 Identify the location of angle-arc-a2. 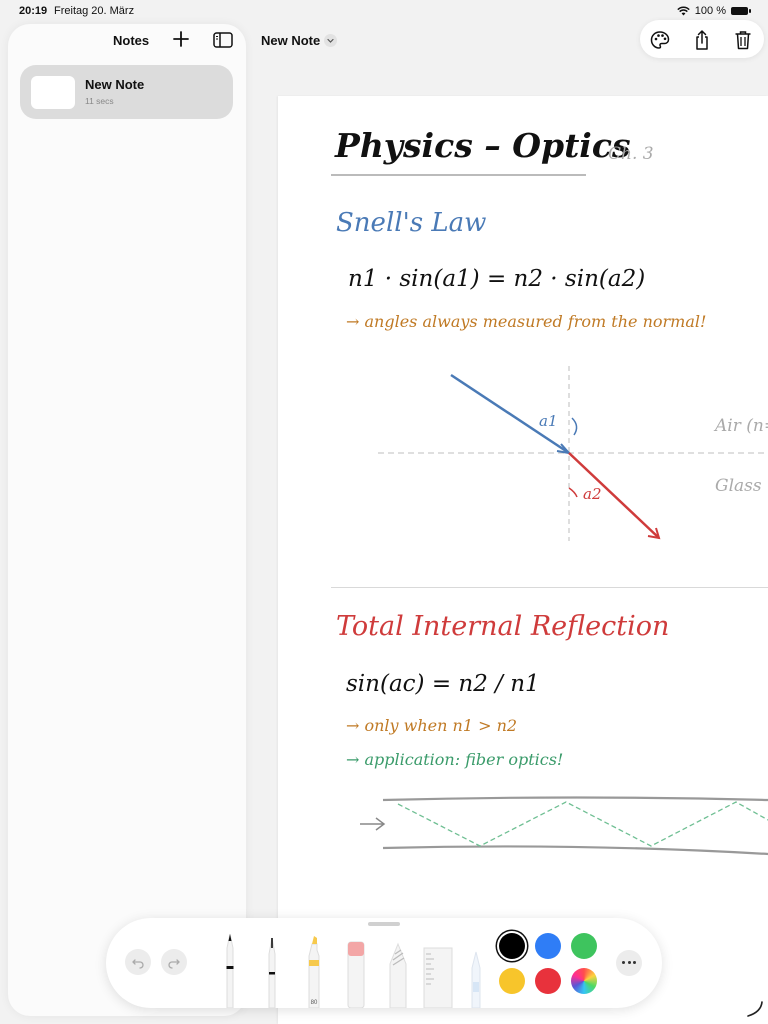
(573, 492).